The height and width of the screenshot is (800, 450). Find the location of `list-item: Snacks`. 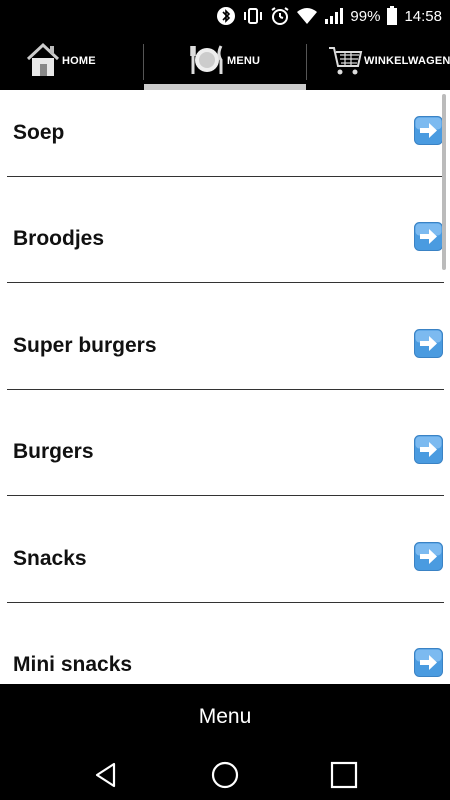

list-item: Snacks is located at coordinates (225, 569).